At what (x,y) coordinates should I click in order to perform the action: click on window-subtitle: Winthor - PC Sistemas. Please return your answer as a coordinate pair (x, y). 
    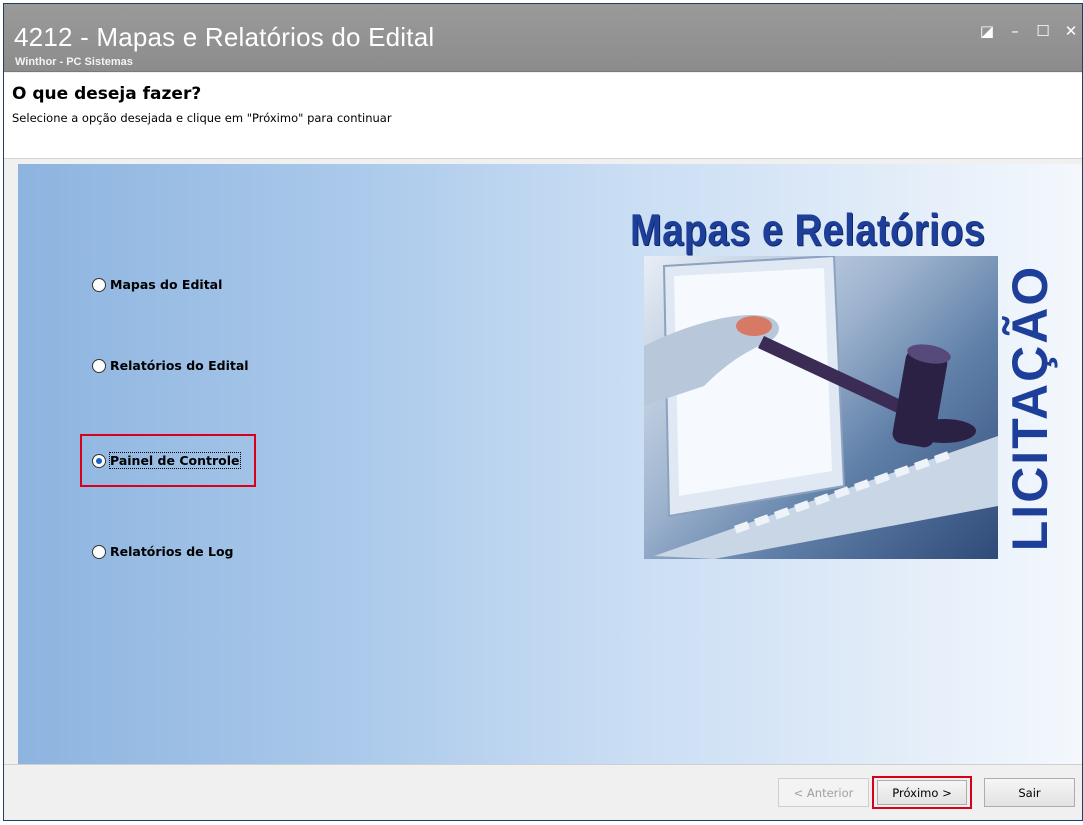
    Looking at the image, I should click on (74, 62).